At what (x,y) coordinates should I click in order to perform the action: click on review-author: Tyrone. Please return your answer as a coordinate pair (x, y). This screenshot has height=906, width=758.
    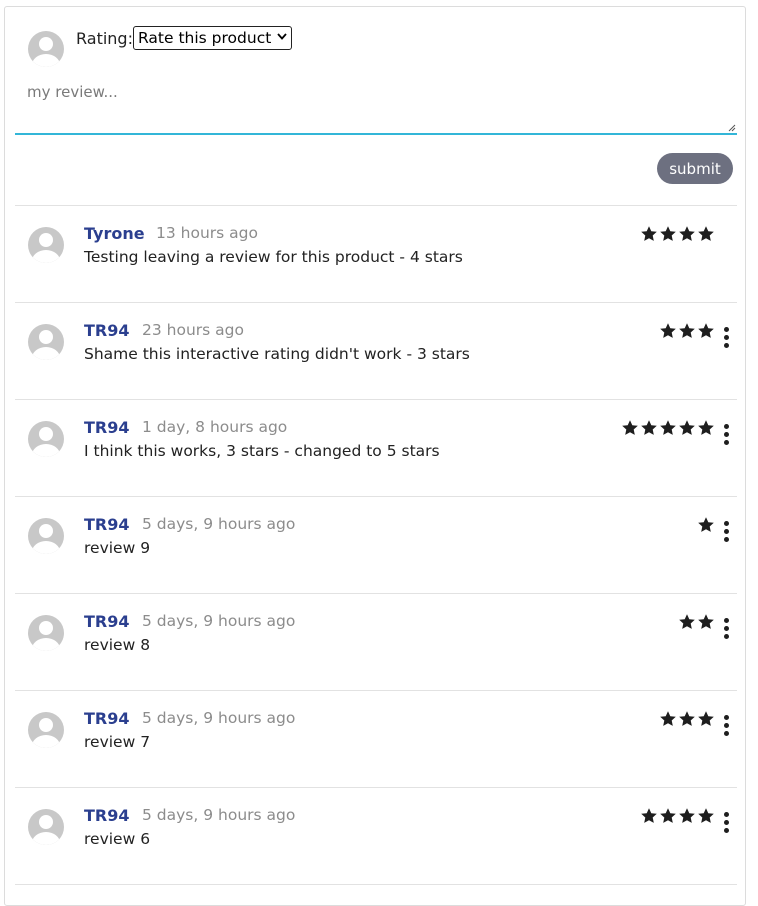
    Looking at the image, I should click on (114, 233).